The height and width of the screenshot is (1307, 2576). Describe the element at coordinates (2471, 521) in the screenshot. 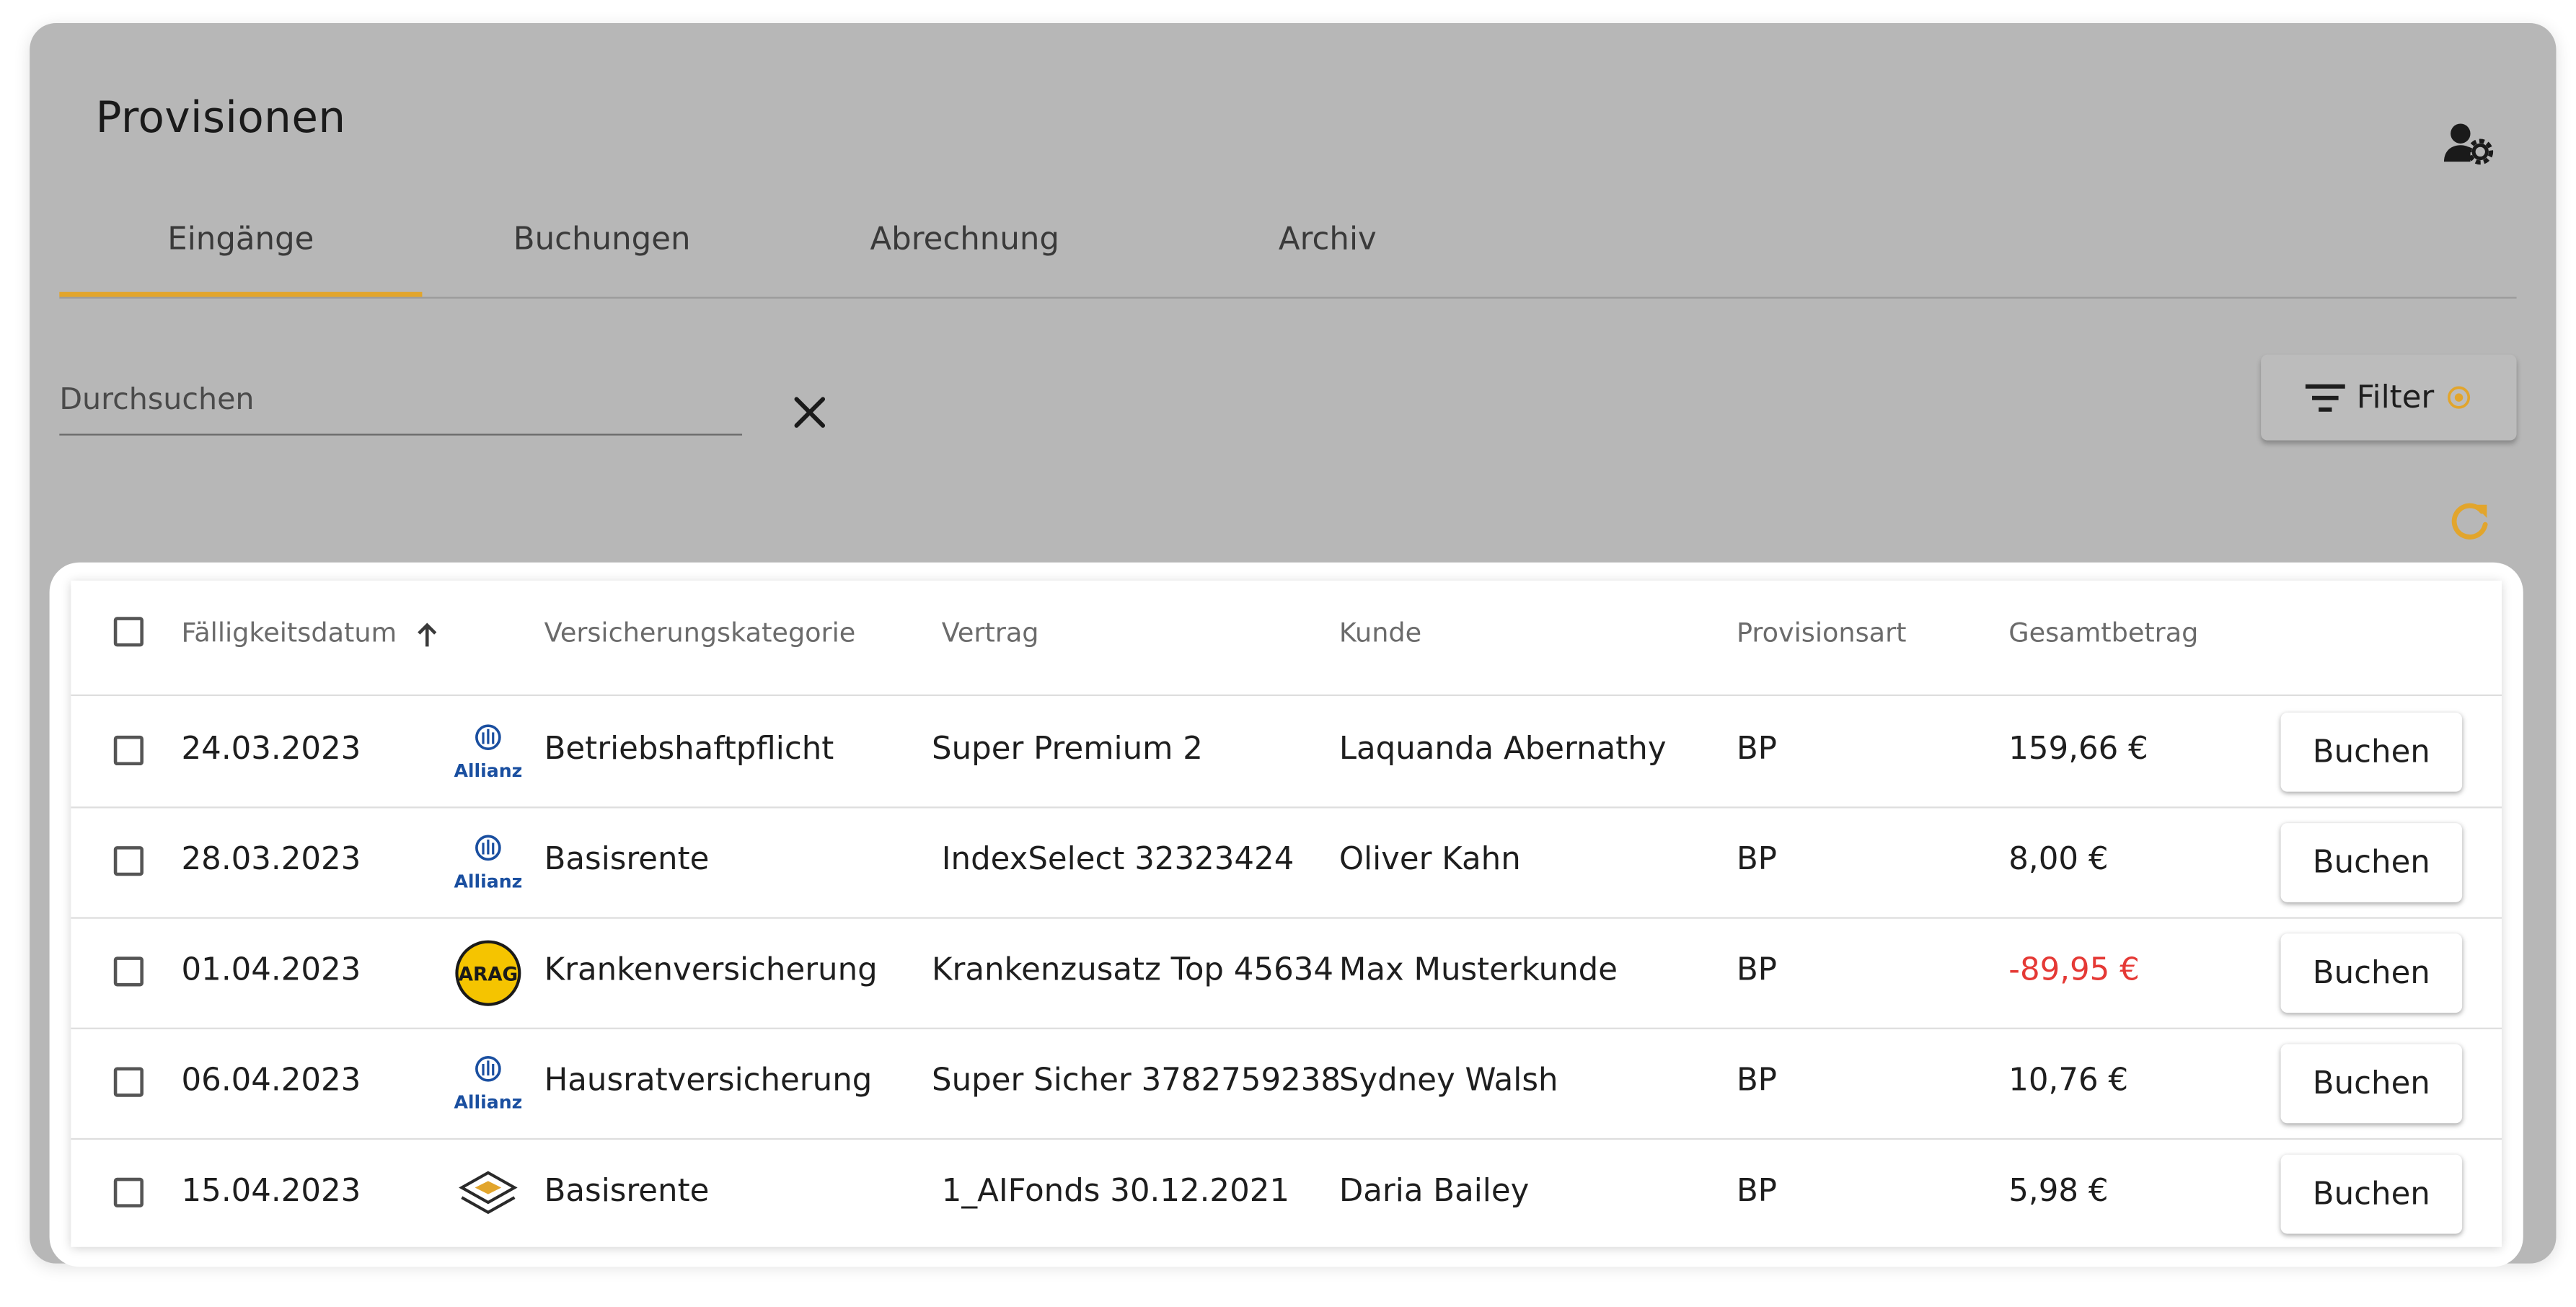

I see `refresh-icon` at that location.